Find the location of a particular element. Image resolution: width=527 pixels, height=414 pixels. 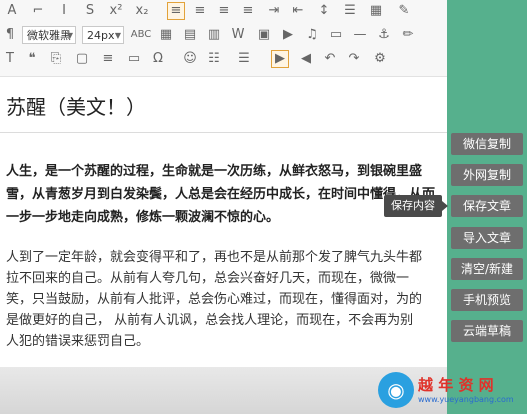

unordered-list-icon: ☰ is located at coordinates (244, 59).